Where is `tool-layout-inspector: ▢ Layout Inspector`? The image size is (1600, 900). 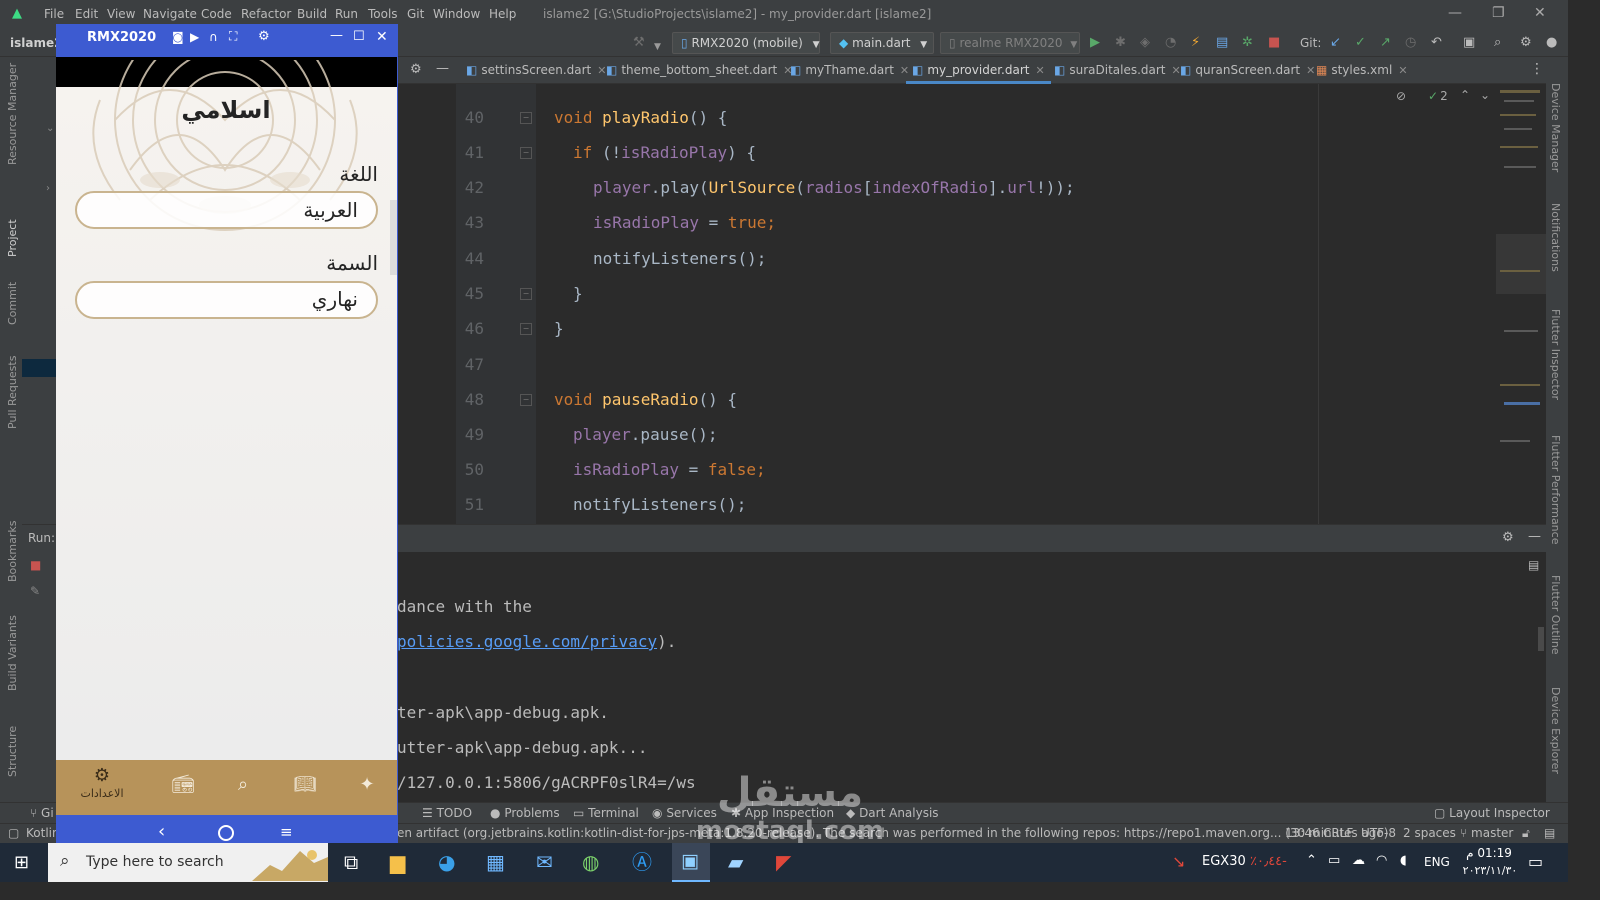 tool-layout-inspector: ▢ Layout Inspector is located at coordinates (1492, 813).